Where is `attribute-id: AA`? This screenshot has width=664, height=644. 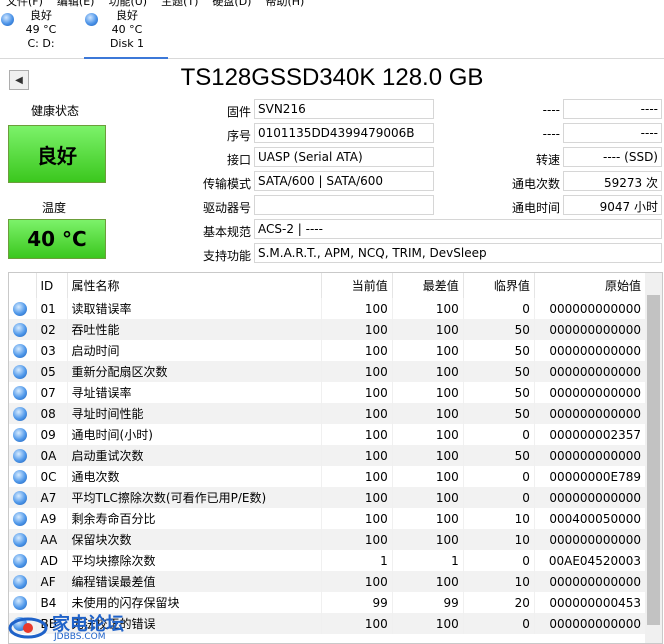
attribute-id: AA is located at coordinates (52, 539).